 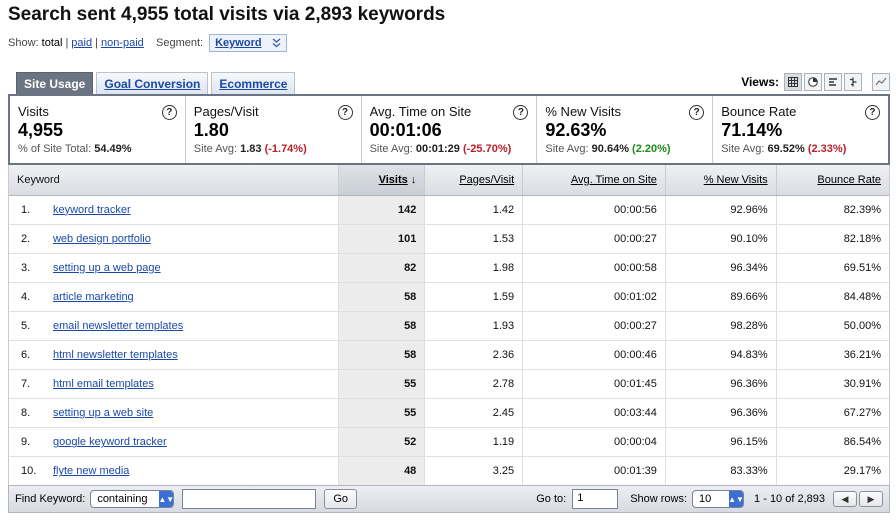 I want to click on metric-sub-value: 54.49%, so click(x=113, y=149).